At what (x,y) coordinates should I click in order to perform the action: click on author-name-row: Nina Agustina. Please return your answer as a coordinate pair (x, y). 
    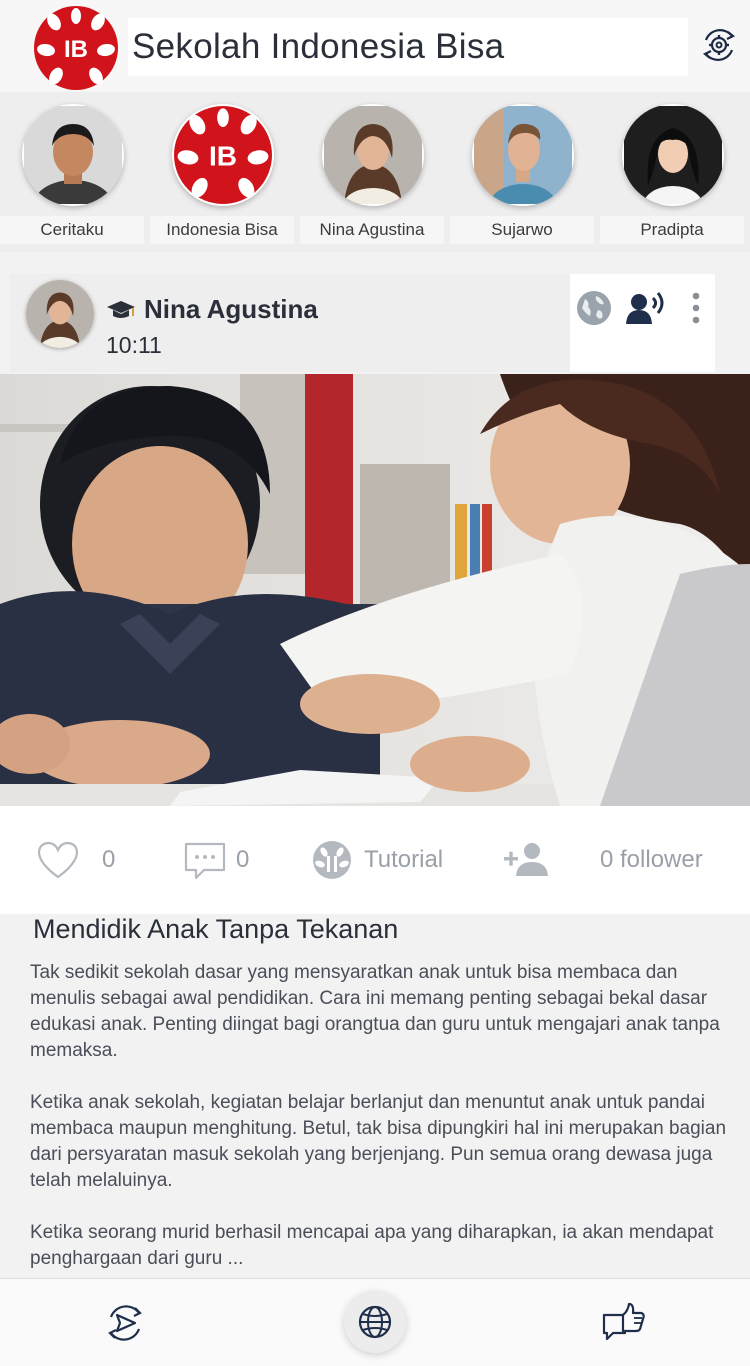
    Looking at the image, I should click on (212, 309).